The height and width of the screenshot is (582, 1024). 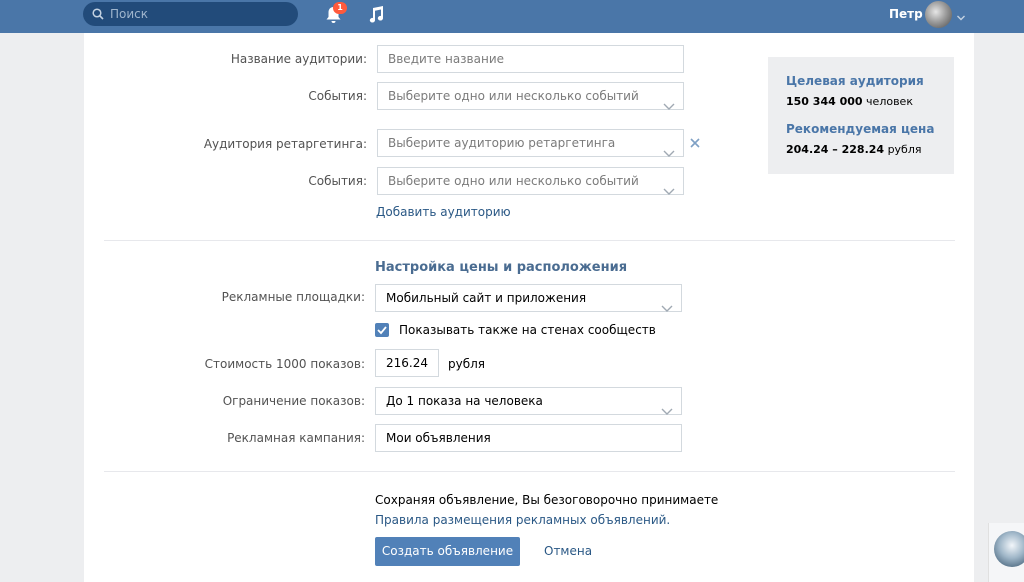 I want to click on checkmark-icon, so click(x=382, y=330).